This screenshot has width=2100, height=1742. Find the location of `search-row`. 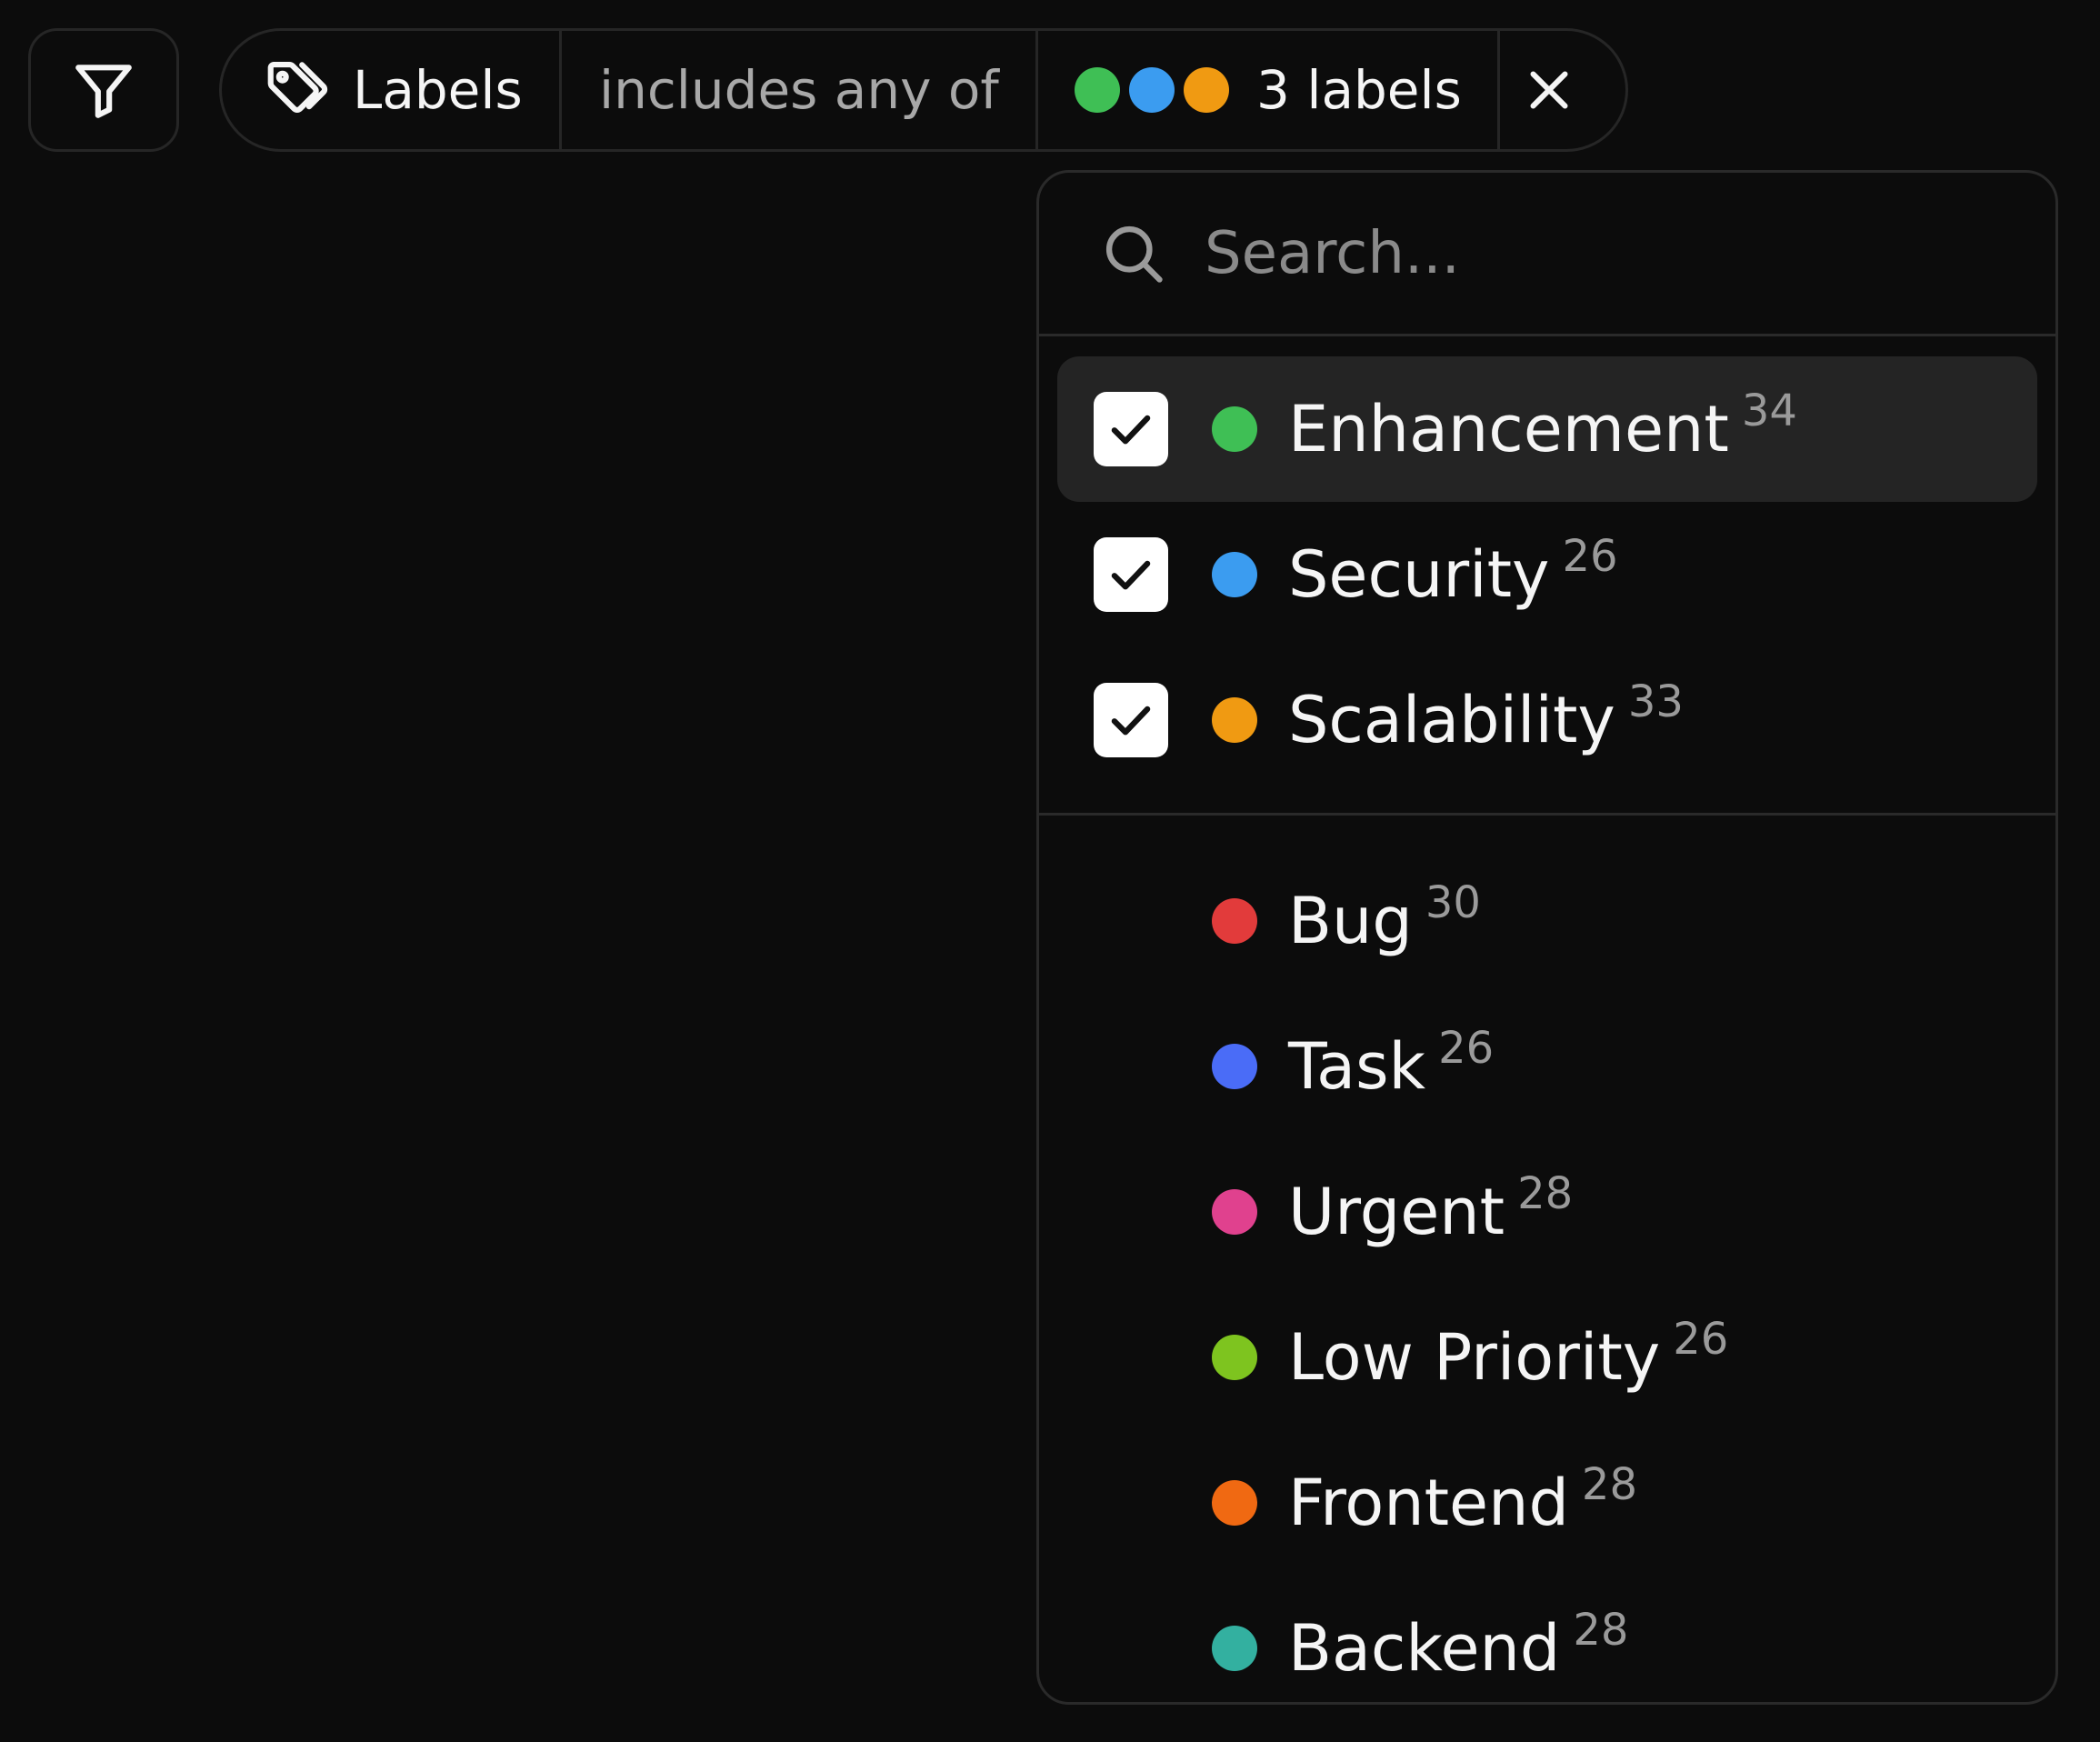

search-row is located at coordinates (1547, 254).